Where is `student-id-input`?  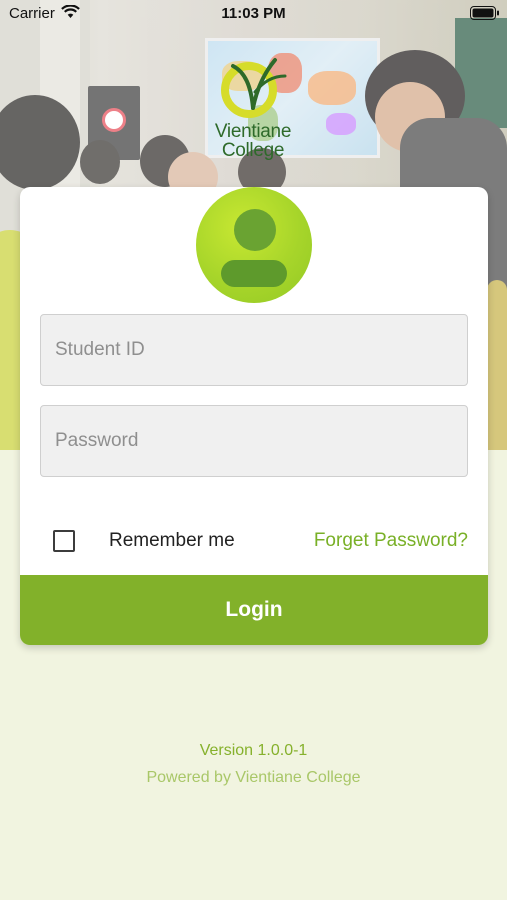 student-id-input is located at coordinates (254, 350).